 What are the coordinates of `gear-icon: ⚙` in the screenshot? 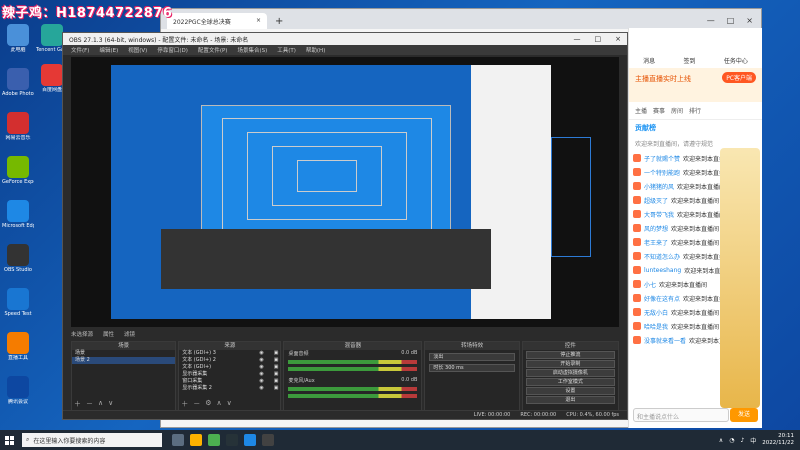 It's located at (208, 404).